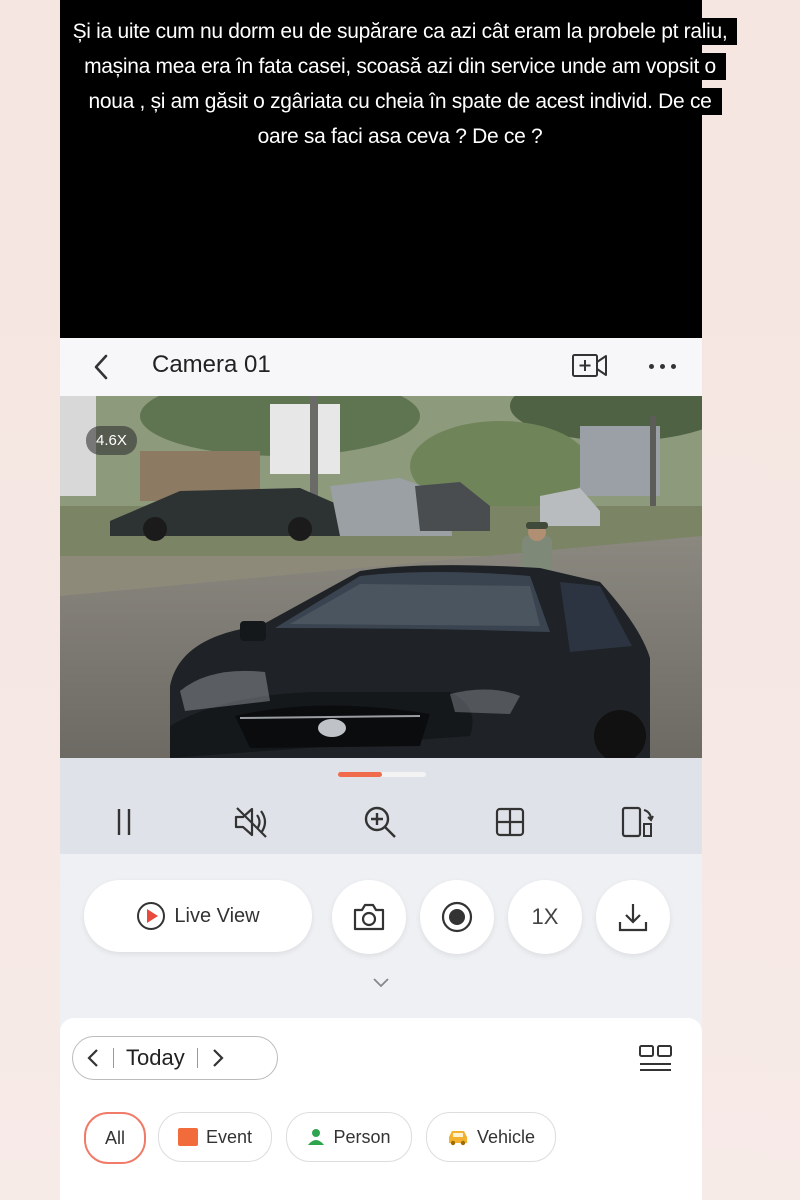  Describe the element at coordinates (187, 1137) in the screenshot. I see `event-icon` at that location.